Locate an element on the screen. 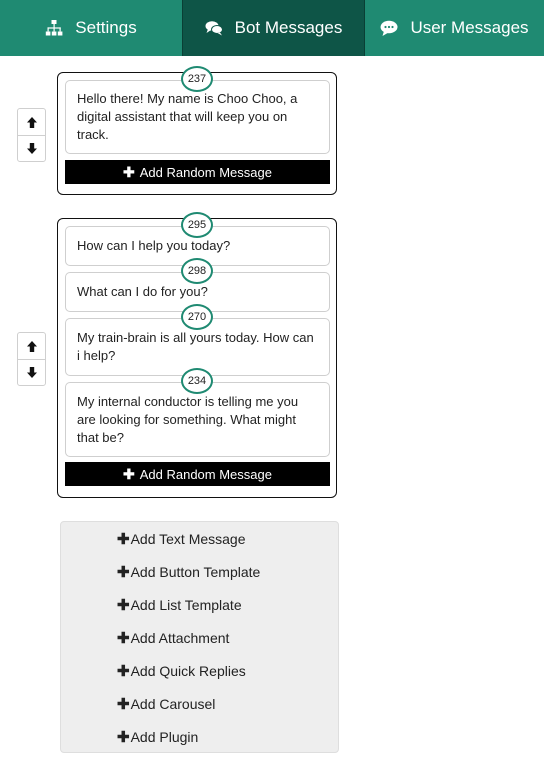 The width and height of the screenshot is (544, 774). group-2-reorder is located at coordinates (31, 359).